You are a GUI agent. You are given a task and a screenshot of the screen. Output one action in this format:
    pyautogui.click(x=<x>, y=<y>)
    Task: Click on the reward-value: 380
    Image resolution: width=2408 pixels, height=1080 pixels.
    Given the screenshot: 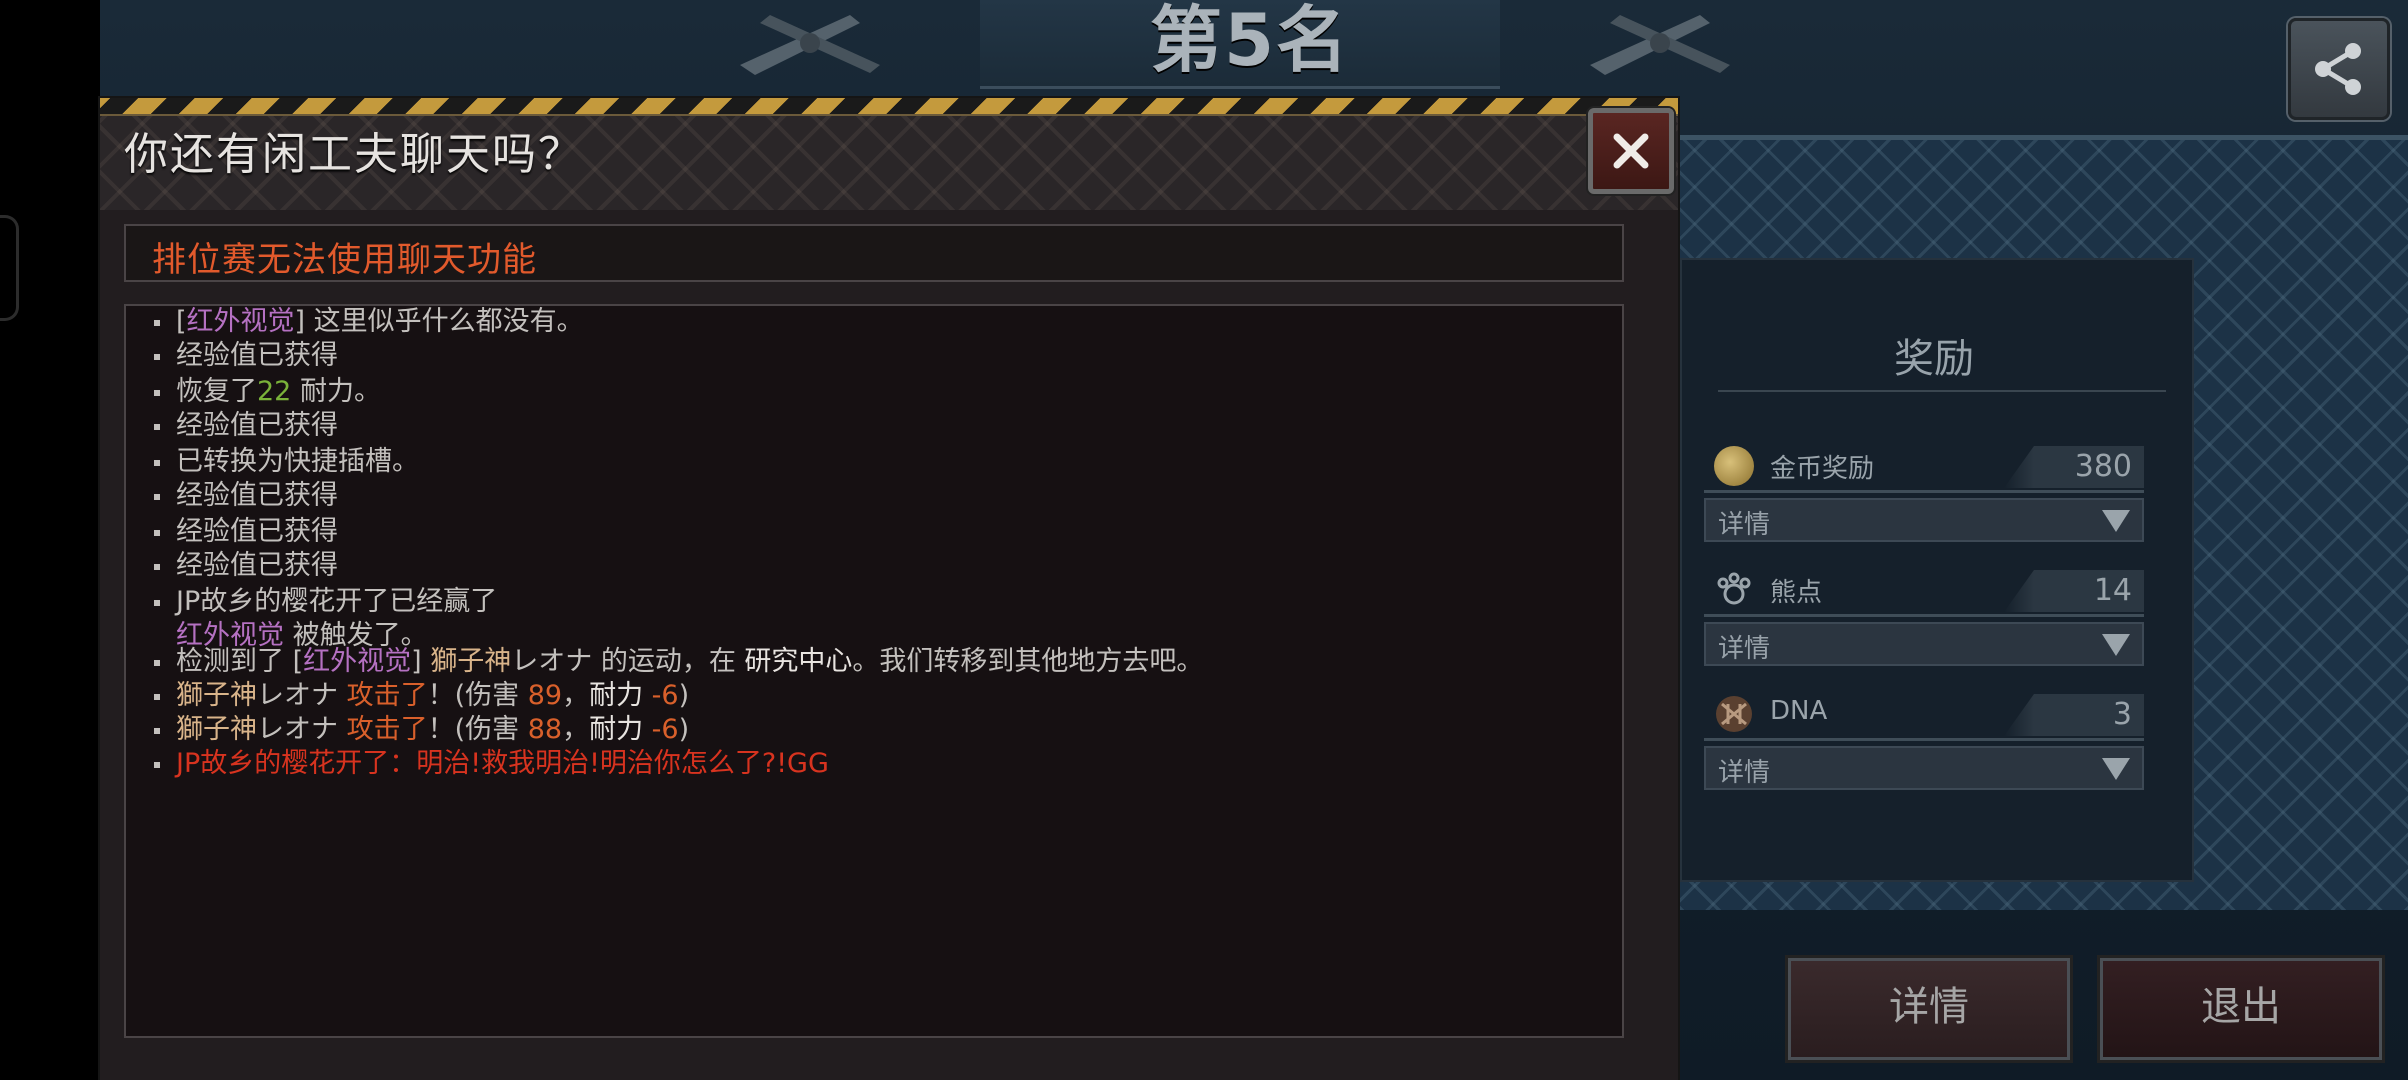 What is the action you would take?
    pyautogui.click(x=2074, y=467)
    